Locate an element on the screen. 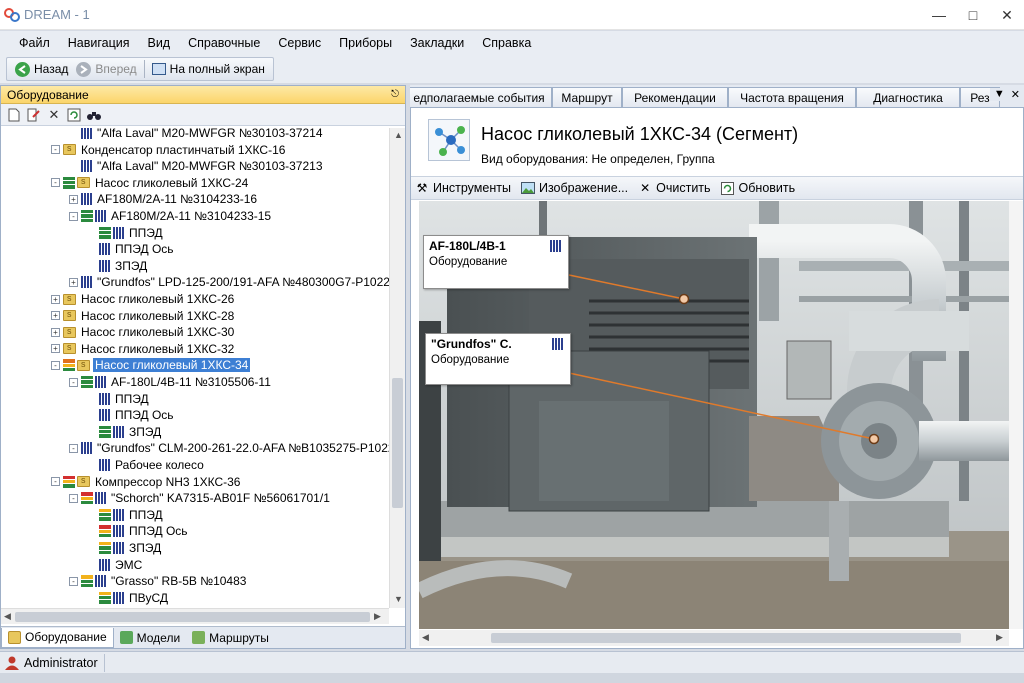 The image size is (1024, 683). back-button: Назад is located at coordinates (41, 69).